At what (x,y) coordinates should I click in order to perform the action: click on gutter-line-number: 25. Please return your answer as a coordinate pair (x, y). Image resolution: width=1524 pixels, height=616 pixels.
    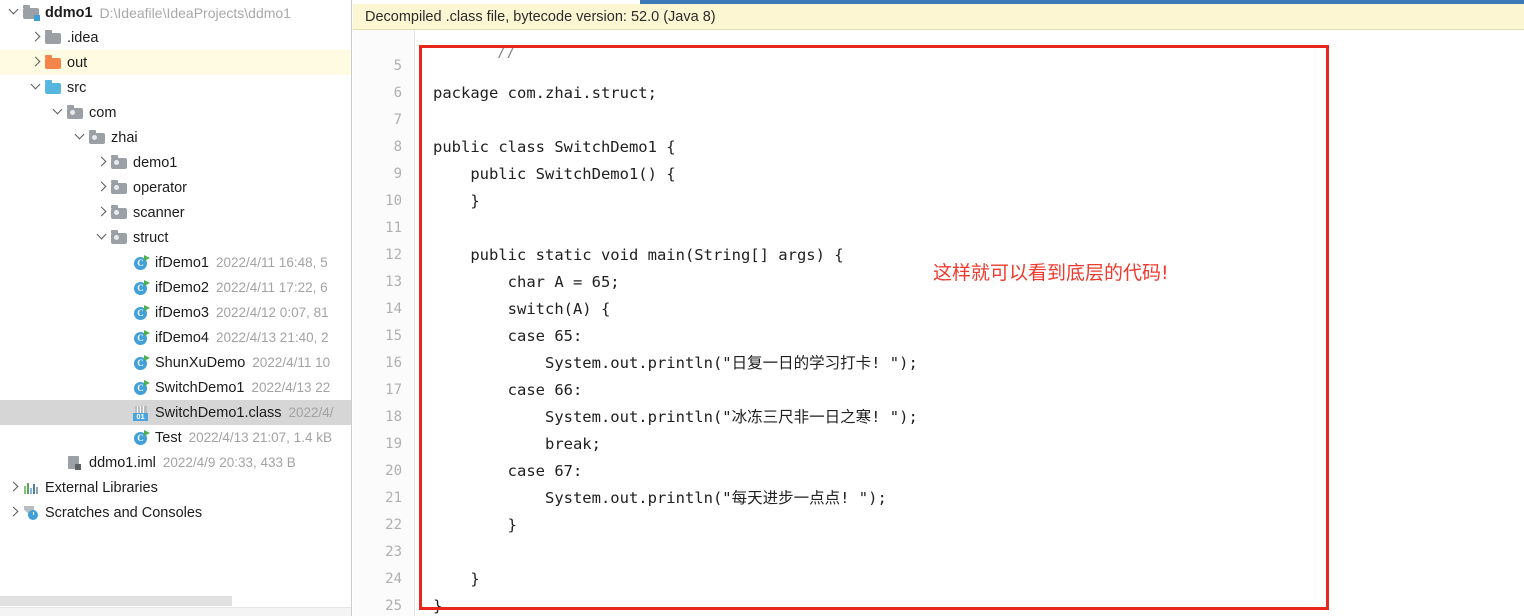
    Looking at the image, I should click on (393, 606).